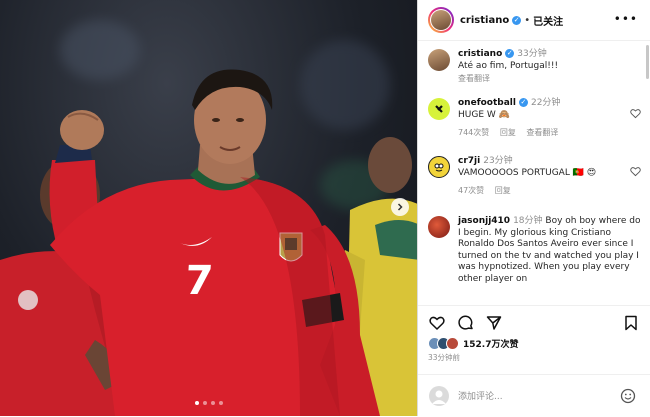 Image resolution: width=650 pixels, height=417 pixels. I want to click on comment-icon, so click(466, 323).